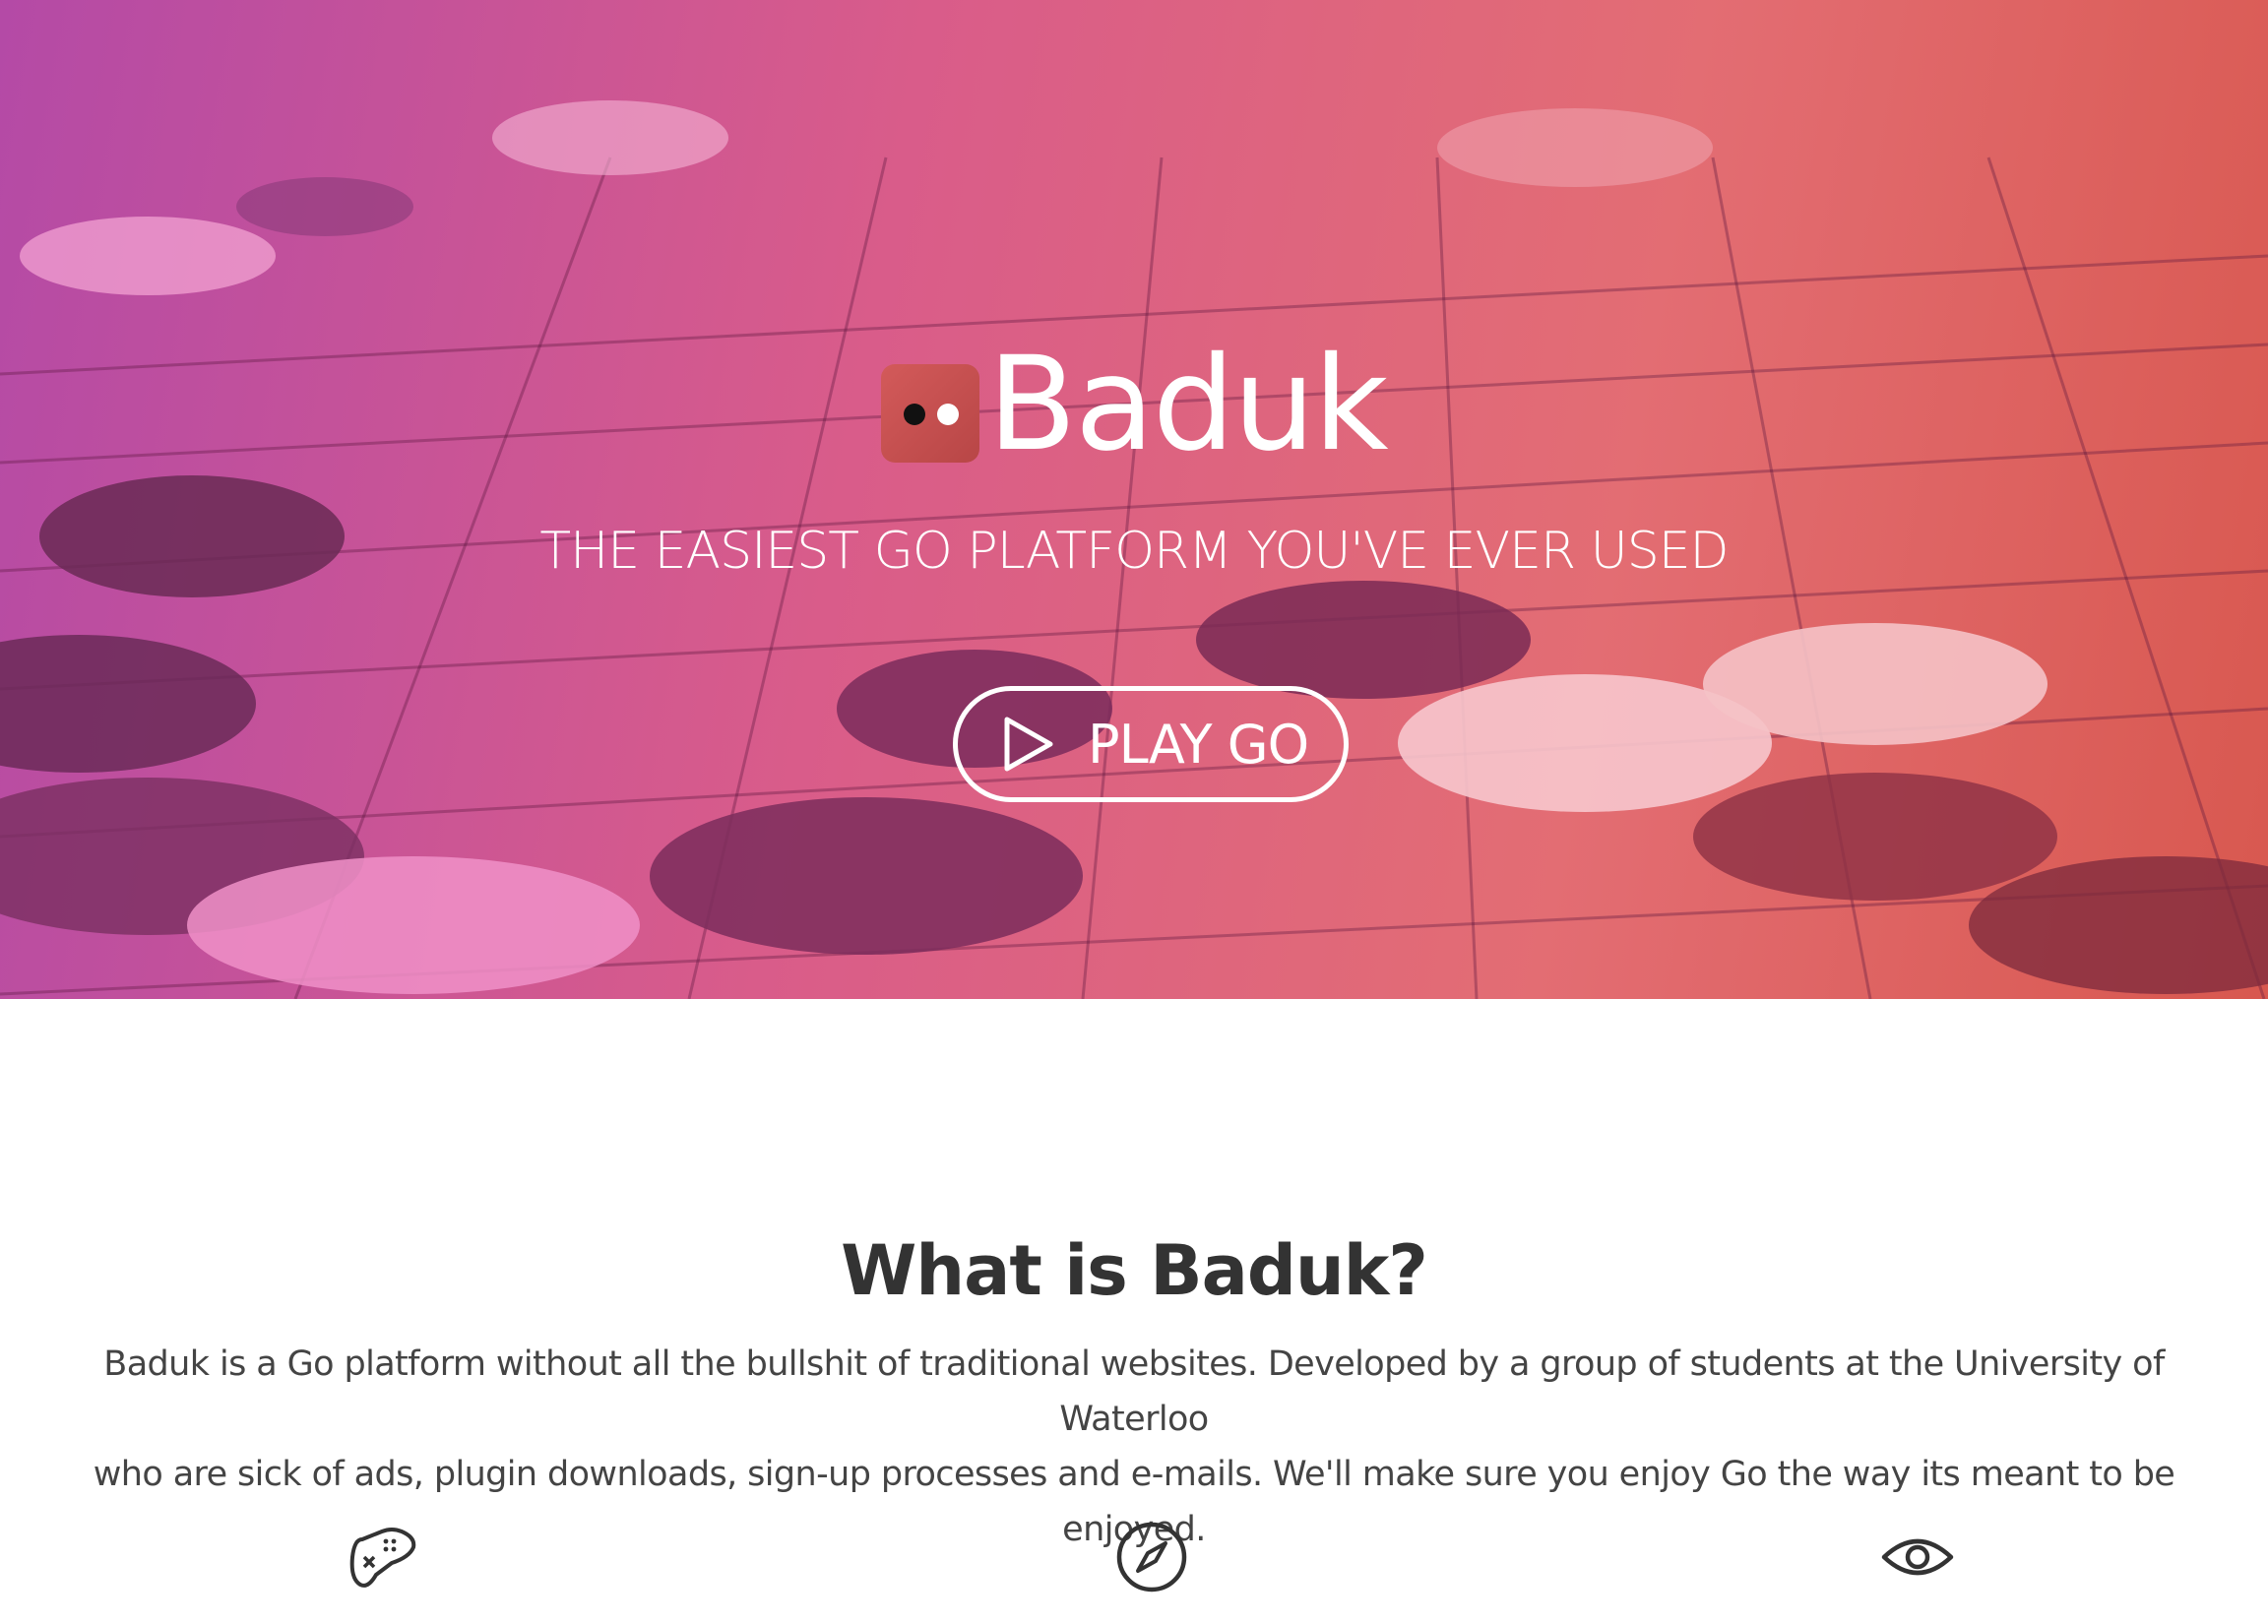 The image size is (2268, 1624). Describe the element at coordinates (1134, 1270) in the screenshot. I see `about-title: What is Baduk?` at that location.